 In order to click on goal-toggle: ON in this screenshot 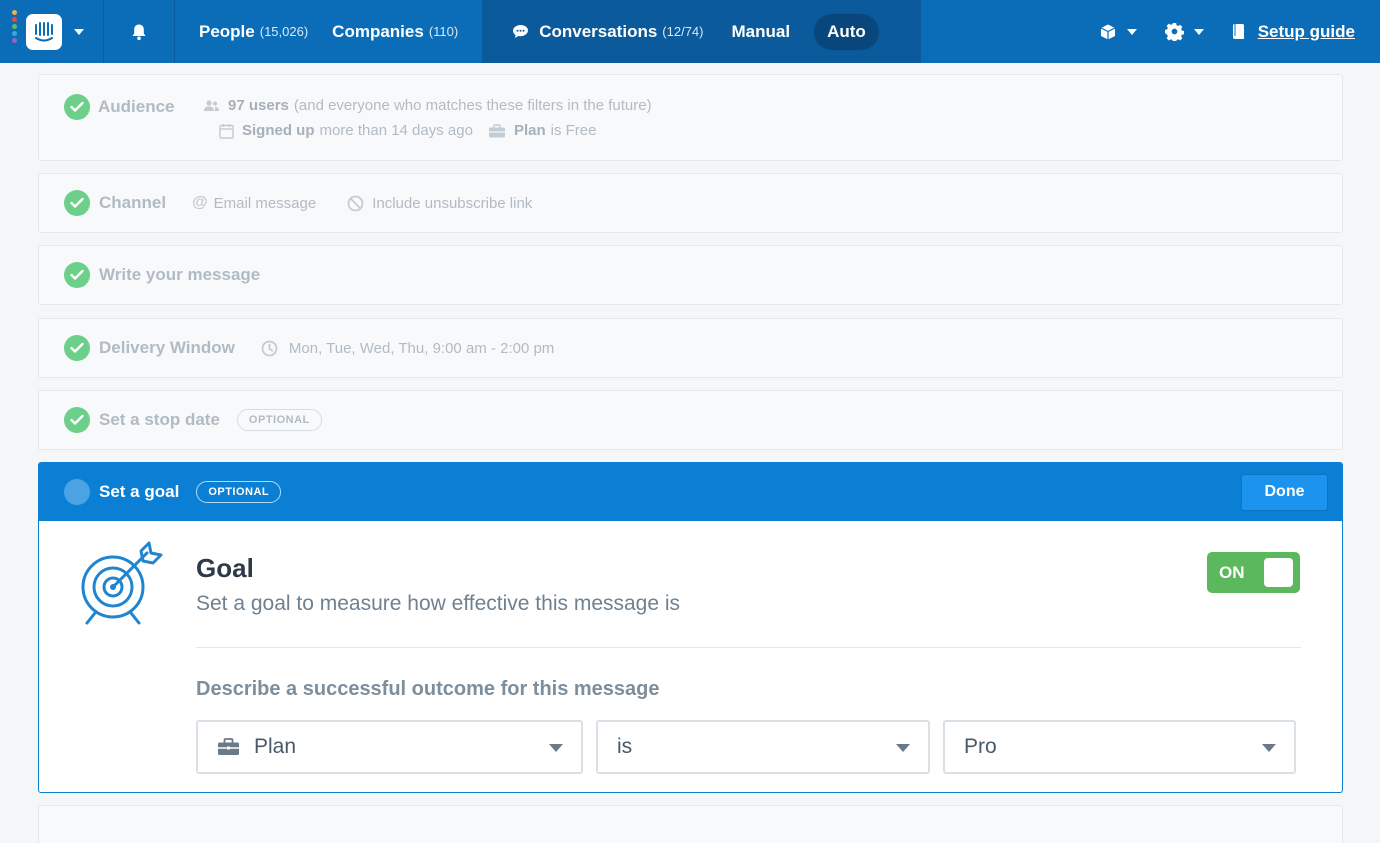, I will do `click(1253, 572)`.